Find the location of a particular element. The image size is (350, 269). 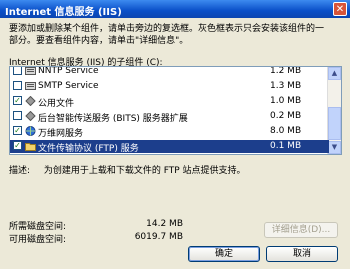

available-space-row: 可用磁盘空间: 6019.7 MB is located at coordinates (96, 238).